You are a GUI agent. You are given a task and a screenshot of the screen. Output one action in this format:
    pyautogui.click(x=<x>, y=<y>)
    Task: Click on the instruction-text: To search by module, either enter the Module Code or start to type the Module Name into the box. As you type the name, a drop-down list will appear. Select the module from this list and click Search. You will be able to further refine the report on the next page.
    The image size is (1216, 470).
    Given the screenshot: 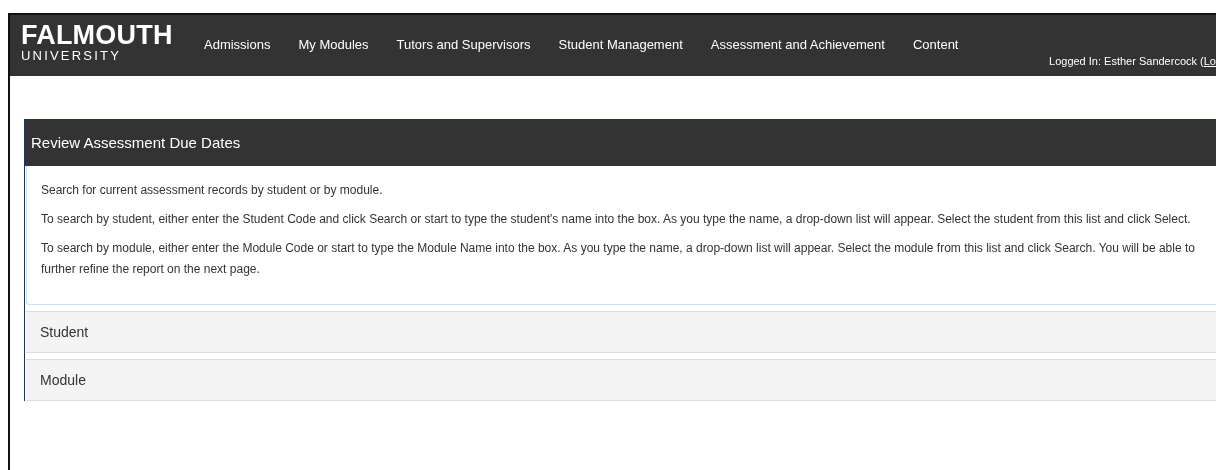 What is the action you would take?
    pyautogui.click(x=618, y=259)
    